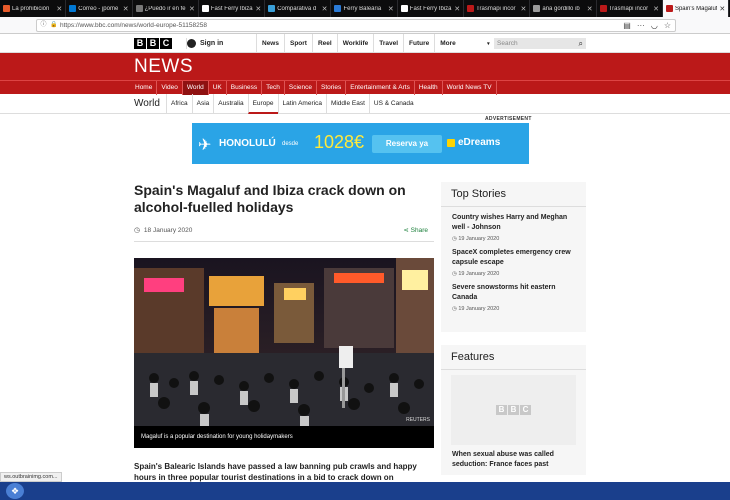 The width and height of the screenshot is (730, 500). Describe the element at coordinates (355, 43) in the screenshot. I see `top-nav-worklife: Worklife` at that location.